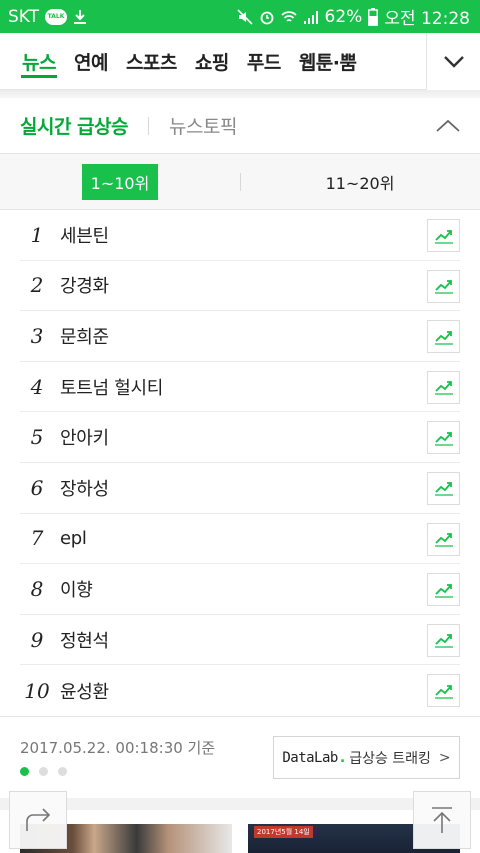 This screenshot has height=853, width=480. What do you see at coordinates (343, 16) in the screenshot?
I see `battery-percent: 62%` at bounding box center [343, 16].